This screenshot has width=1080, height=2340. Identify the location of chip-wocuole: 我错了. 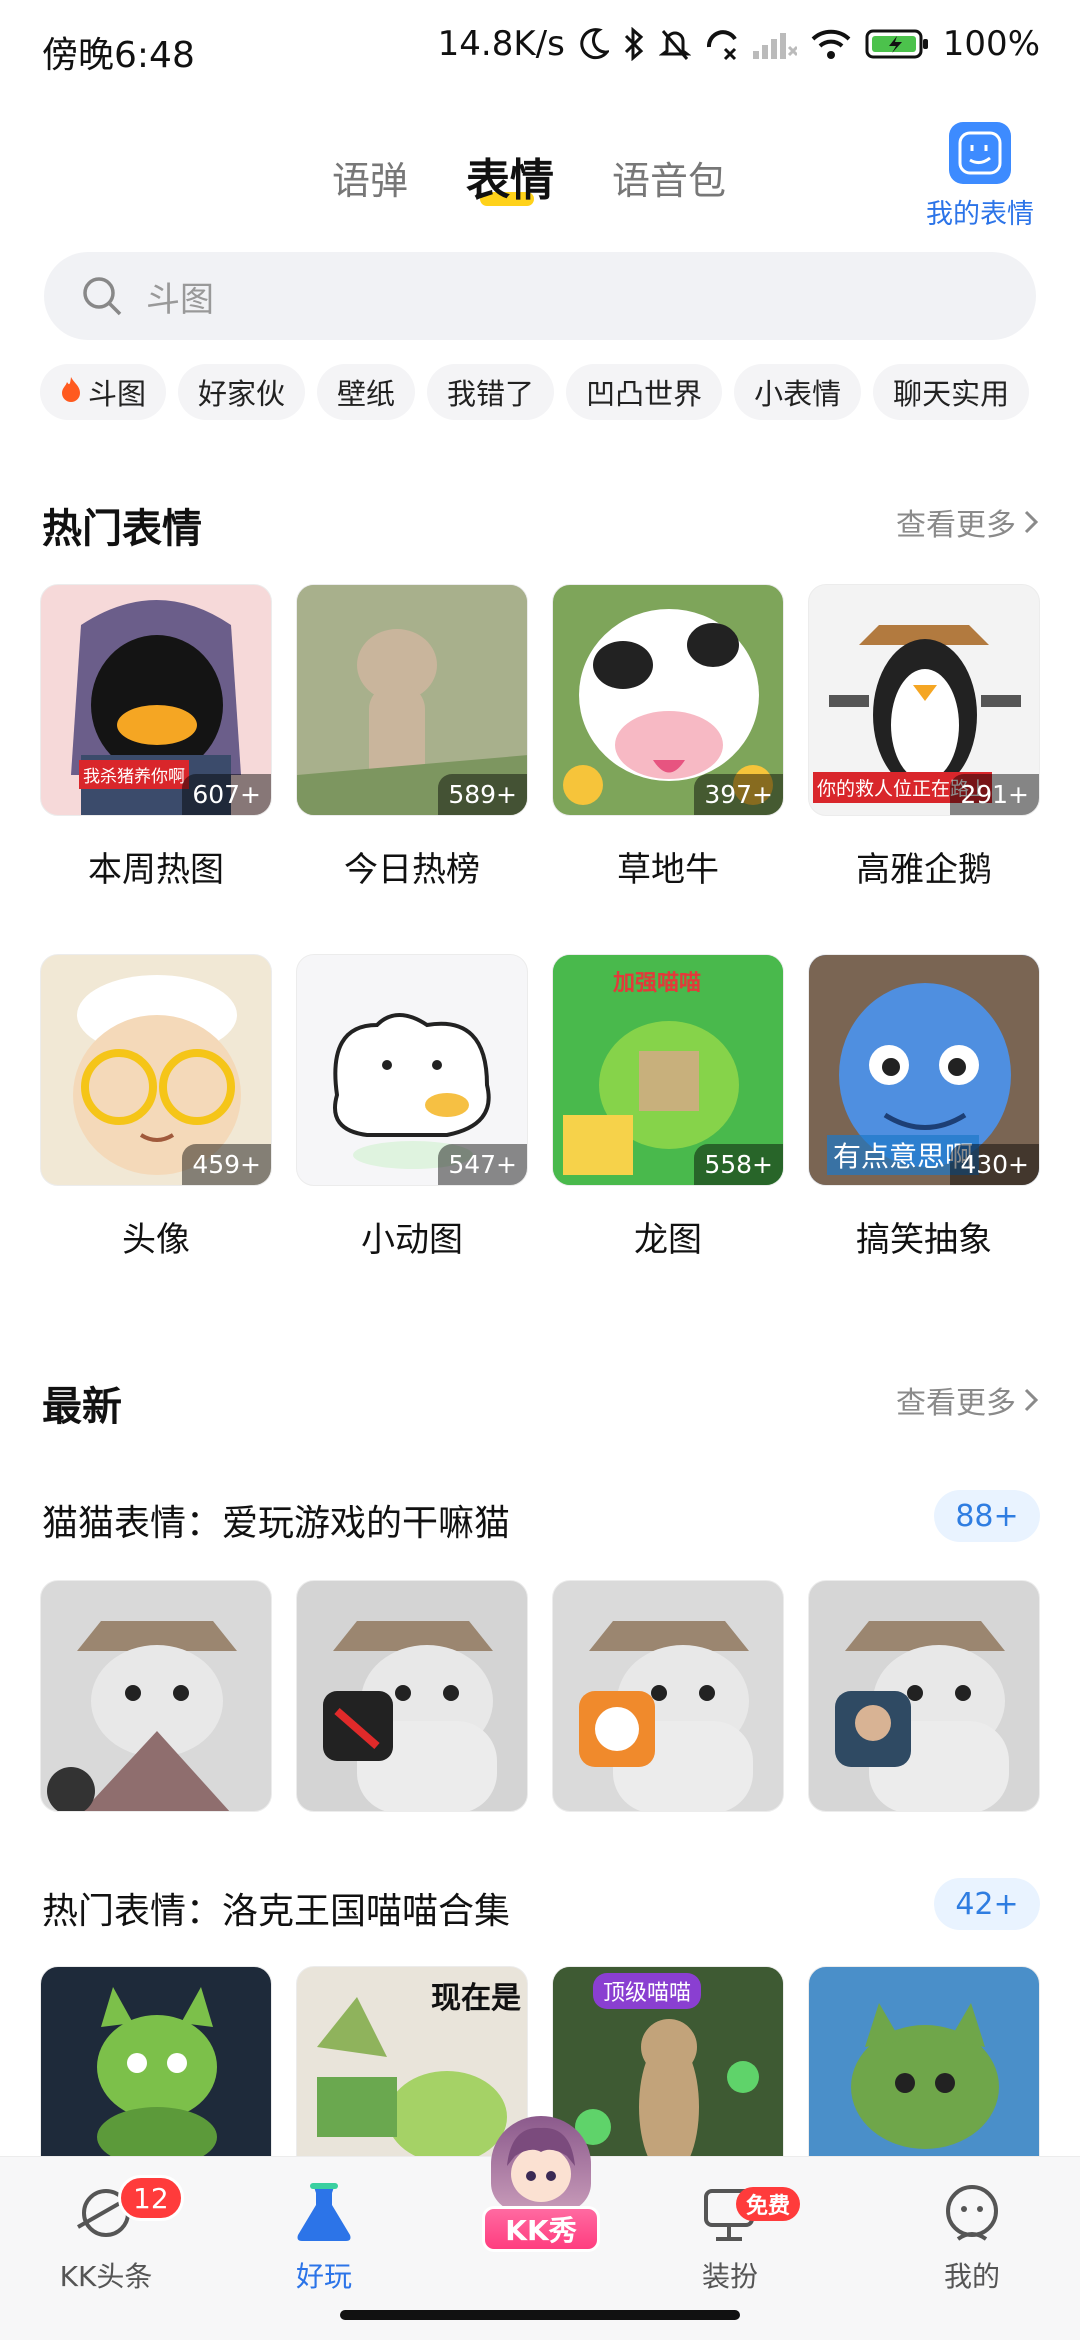
(491, 392).